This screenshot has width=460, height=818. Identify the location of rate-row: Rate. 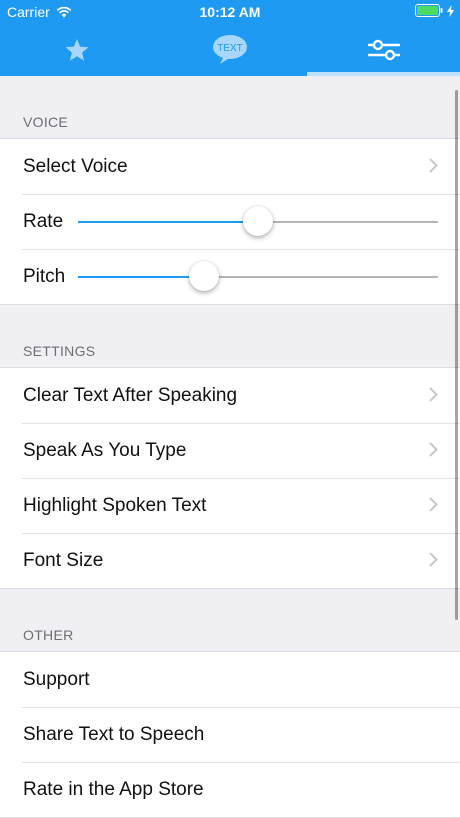
(230, 221).